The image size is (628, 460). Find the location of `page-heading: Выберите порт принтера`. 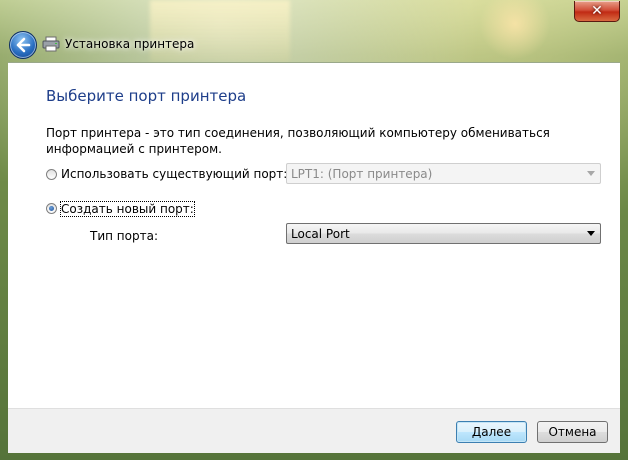

page-heading: Выберите порт принтера is located at coordinates (146, 96).